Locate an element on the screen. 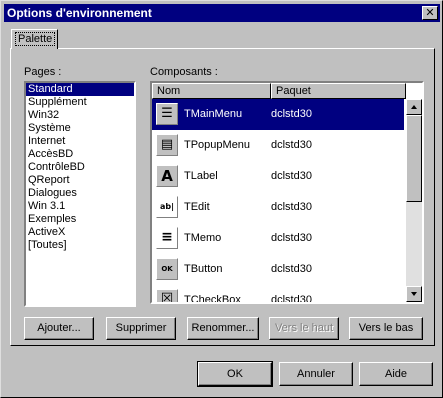 This screenshot has height=398, width=443. pages-list-item: ActiveX is located at coordinates (80, 232).